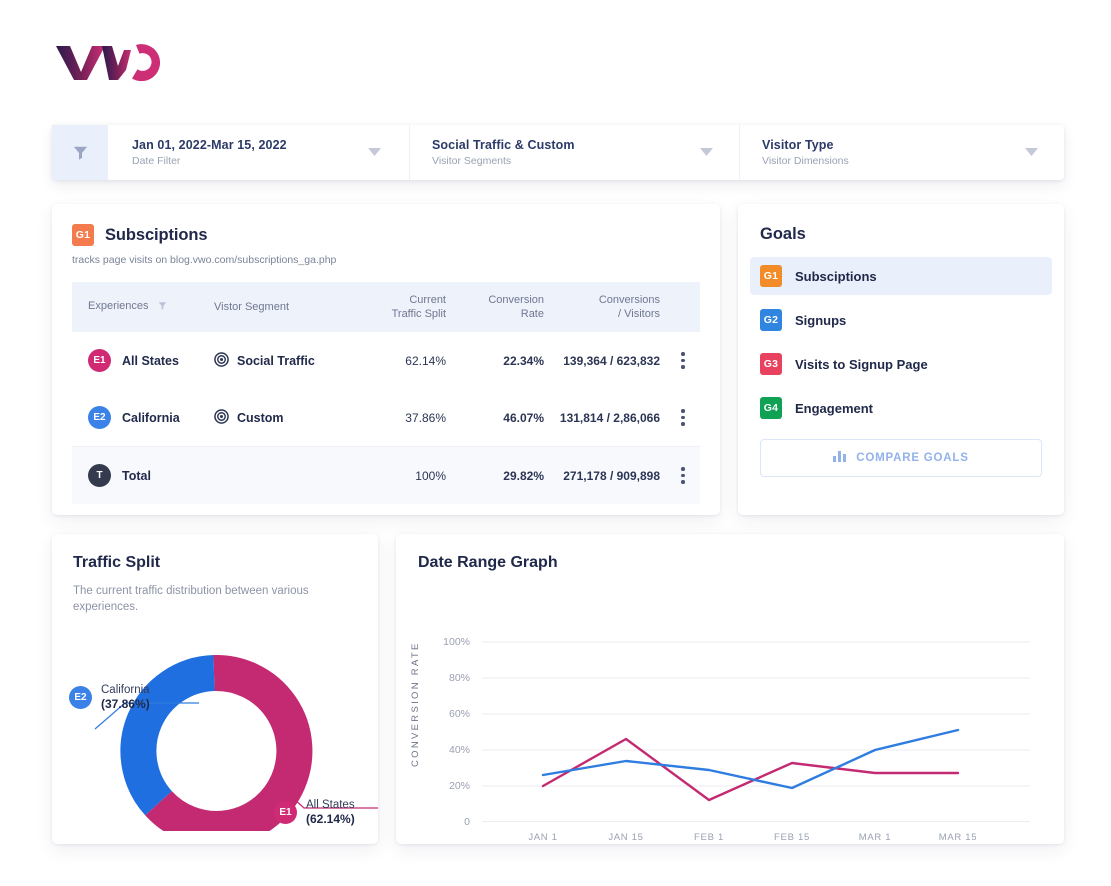 The image size is (1111, 886). Describe the element at coordinates (99, 475) in the screenshot. I see `experience-badge-total: T` at that location.